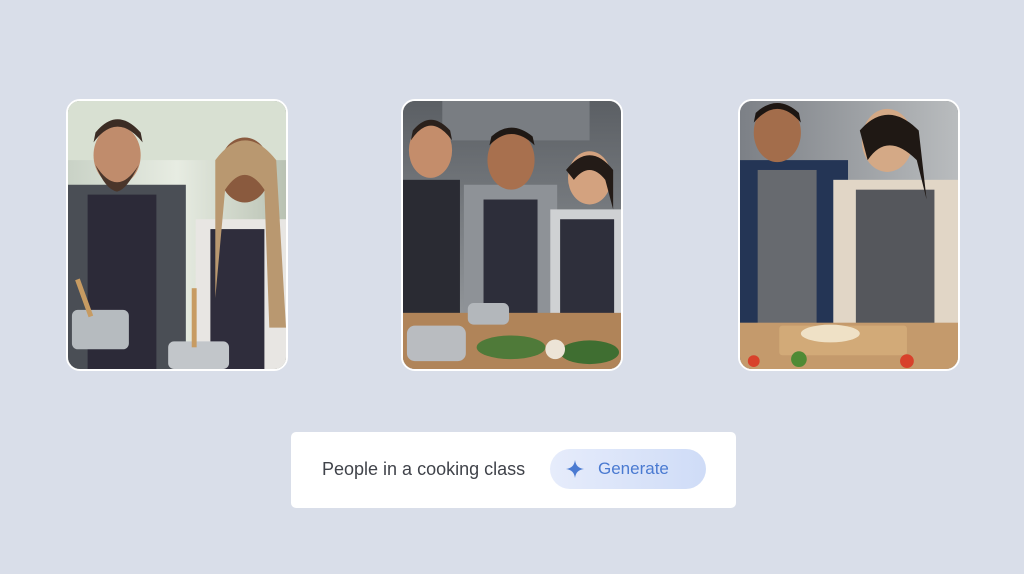 Image resolution: width=1024 pixels, height=574 pixels. What do you see at coordinates (575, 469) in the screenshot?
I see `sparkle-icon` at bounding box center [575, 469].